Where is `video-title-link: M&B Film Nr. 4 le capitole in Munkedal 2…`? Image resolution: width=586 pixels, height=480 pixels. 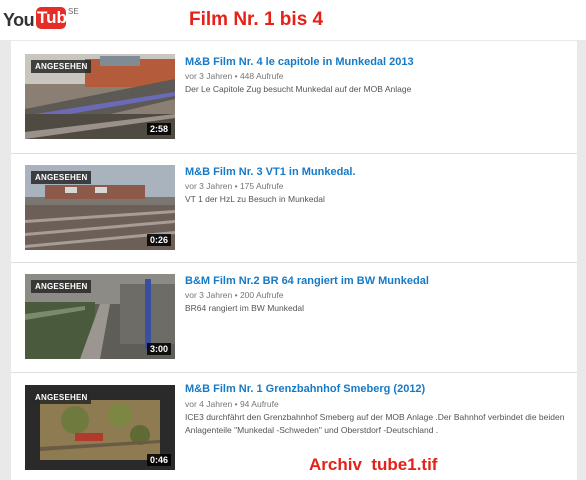
video-title-link: M&B Film Nr. 4 le capitole in Munkedal 2… is located at coordinates (299, 62).